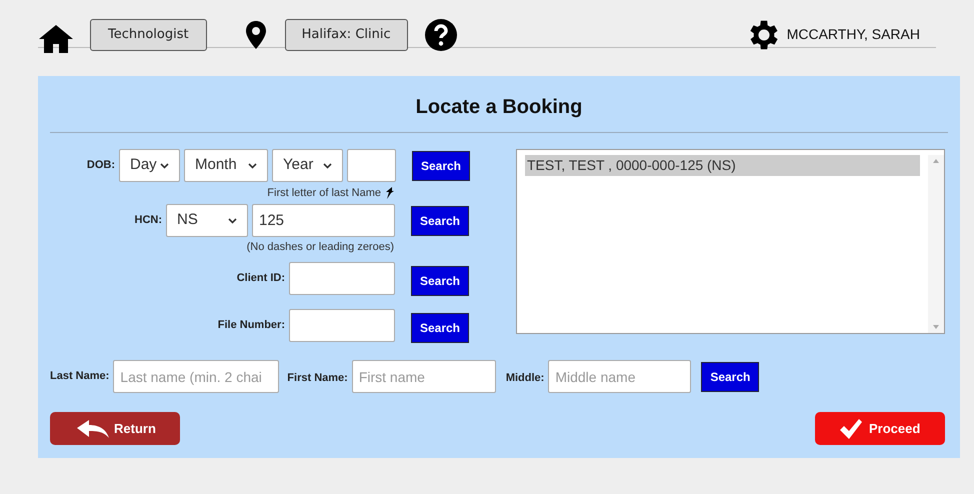 Image resolution: width=974 pixels, height=494 pixels. What do you see at coordinates (342, 325) in the screenshot?
I see `file-number-field` at bounding box center [342, 325].